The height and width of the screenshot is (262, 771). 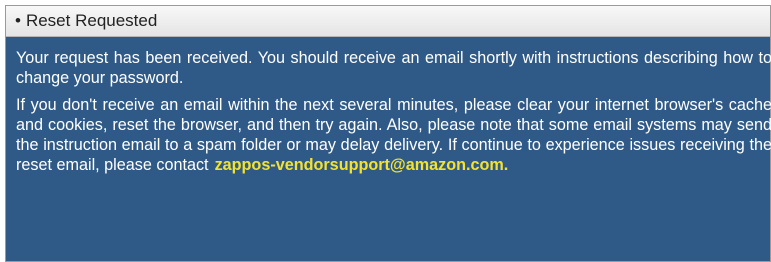 I want to click on panel-header: • Reset Requested, so click(x=388, y=21).